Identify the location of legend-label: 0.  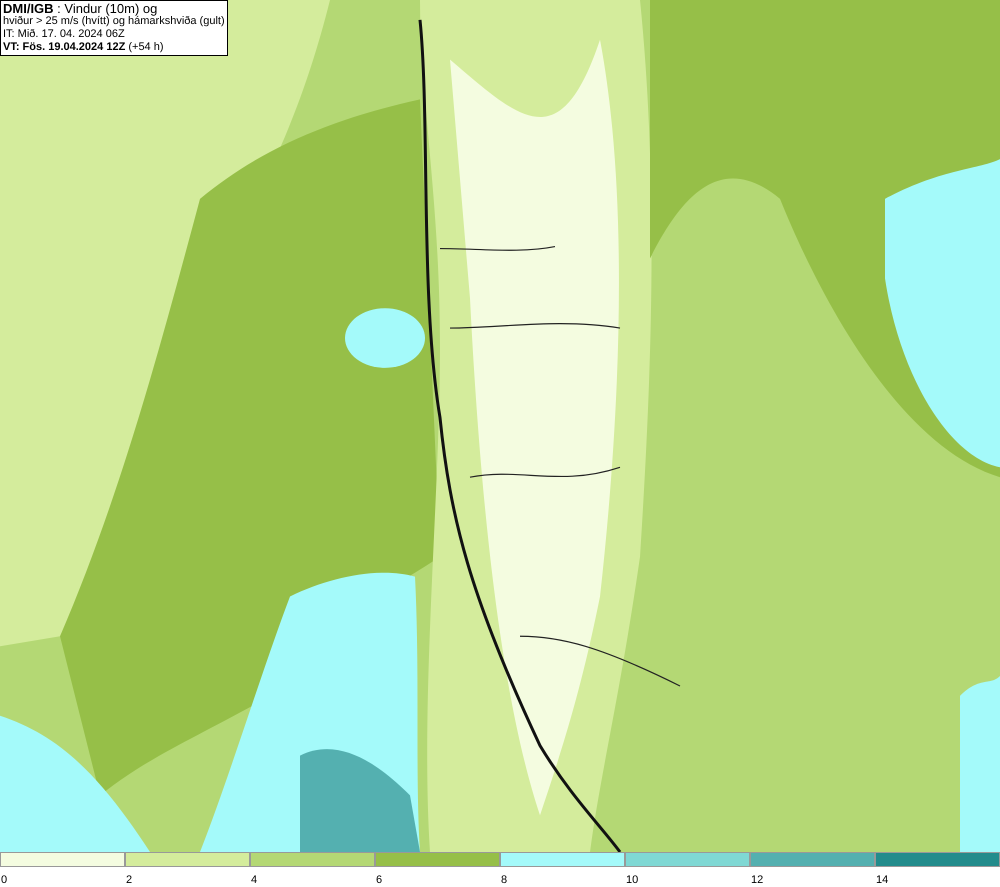
(4, 880).